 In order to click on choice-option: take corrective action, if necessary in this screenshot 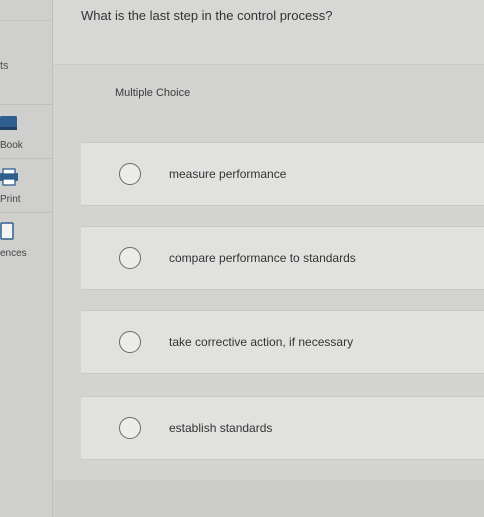, I will do `click(282, 342)`.